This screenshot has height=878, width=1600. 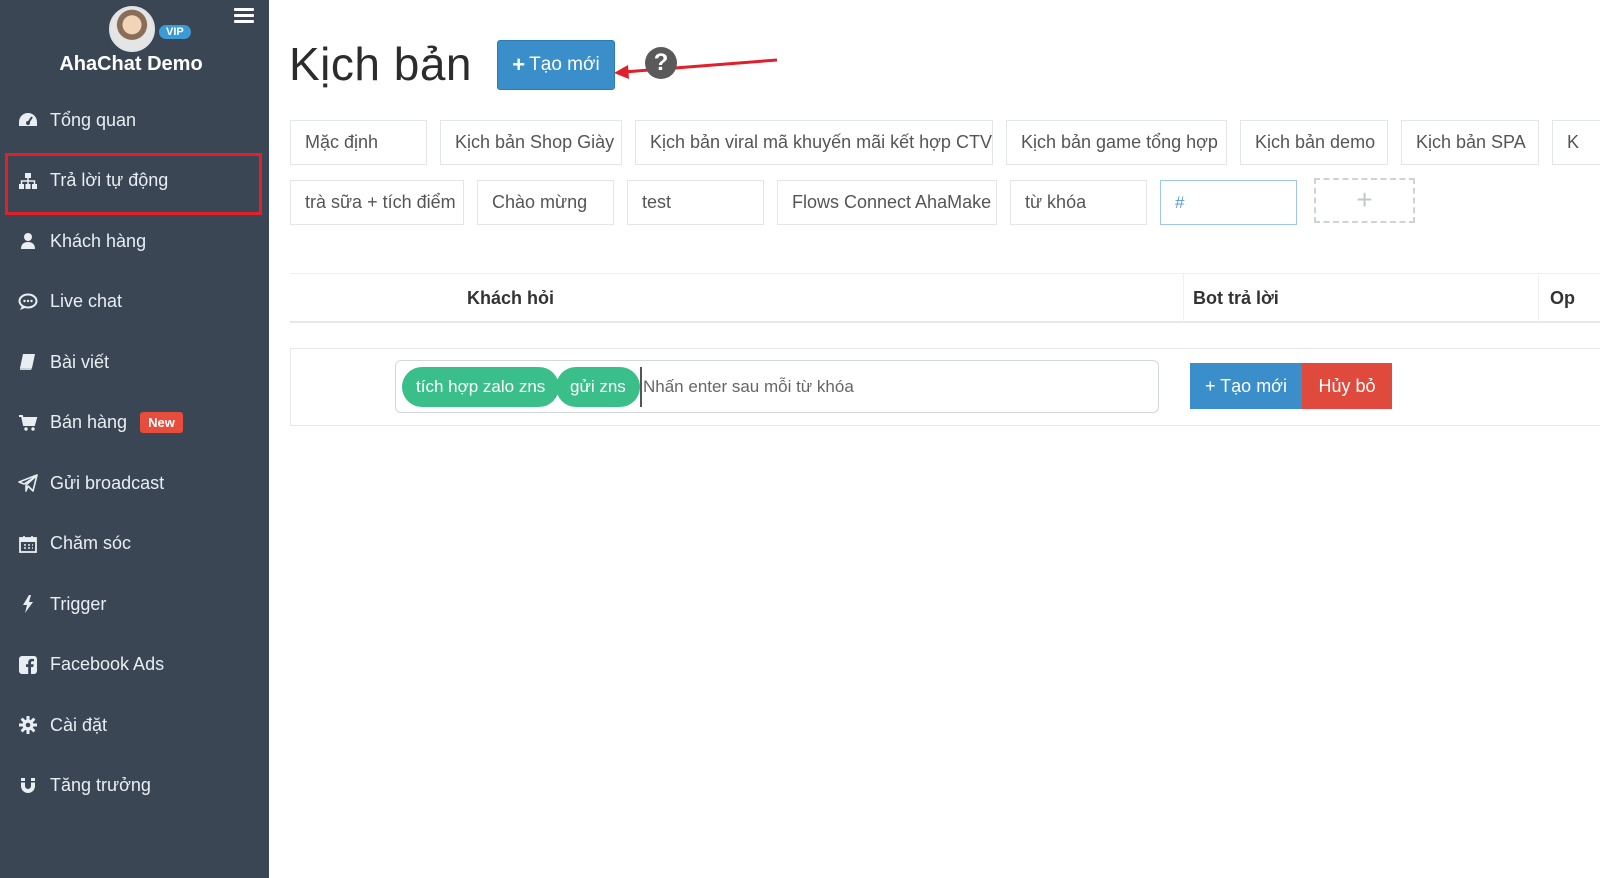 What do you see at coordinates (28, 665) in the screenshot?
I see `facebook-icon` at bounding box center [28, 665].